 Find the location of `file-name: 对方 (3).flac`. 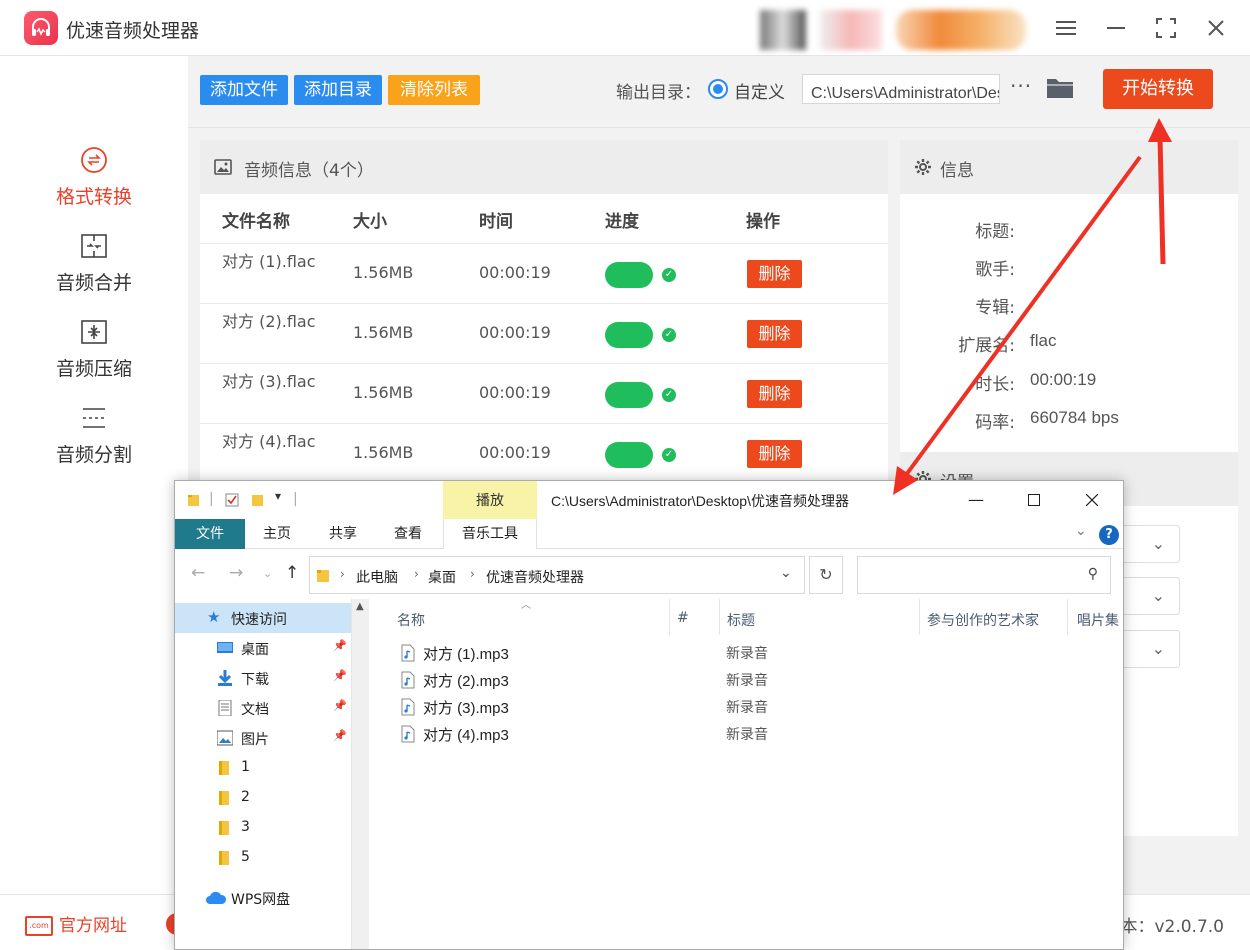

file-name: 对方 (3).flac is located at coordinates (269, 381).